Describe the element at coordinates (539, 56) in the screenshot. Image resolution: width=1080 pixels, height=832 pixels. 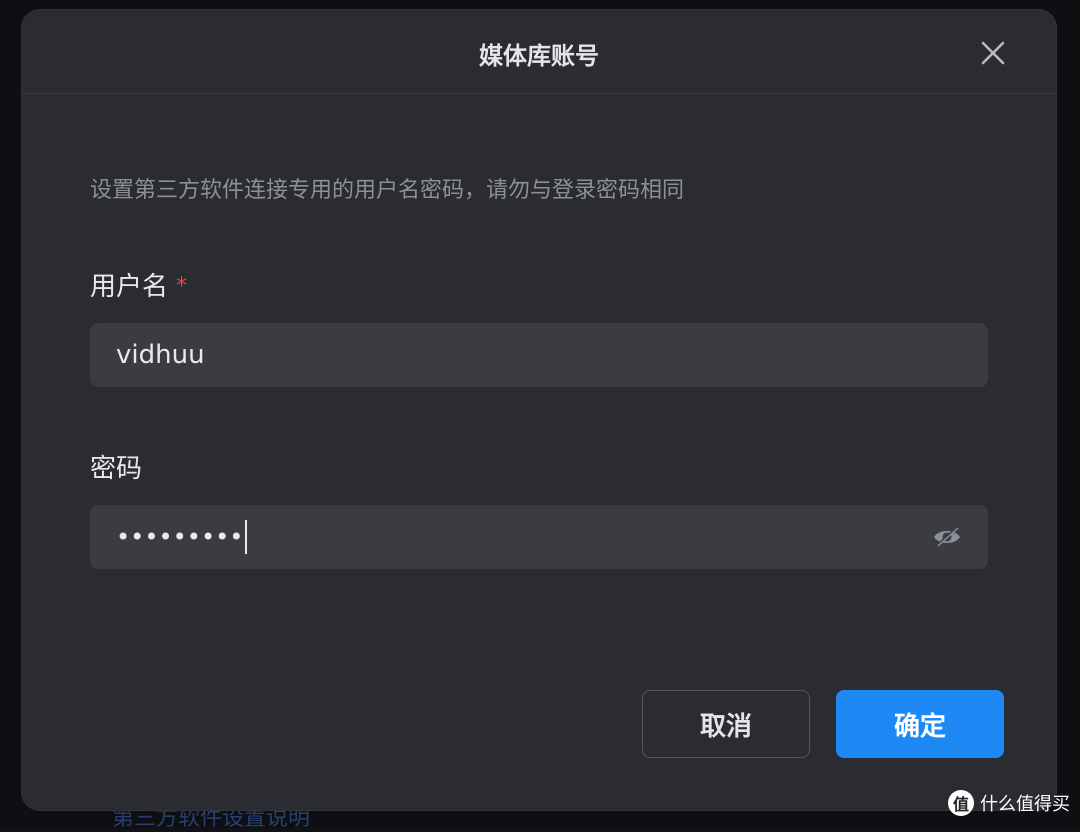
I see `dialog-title: 媒体库账号` at that location.